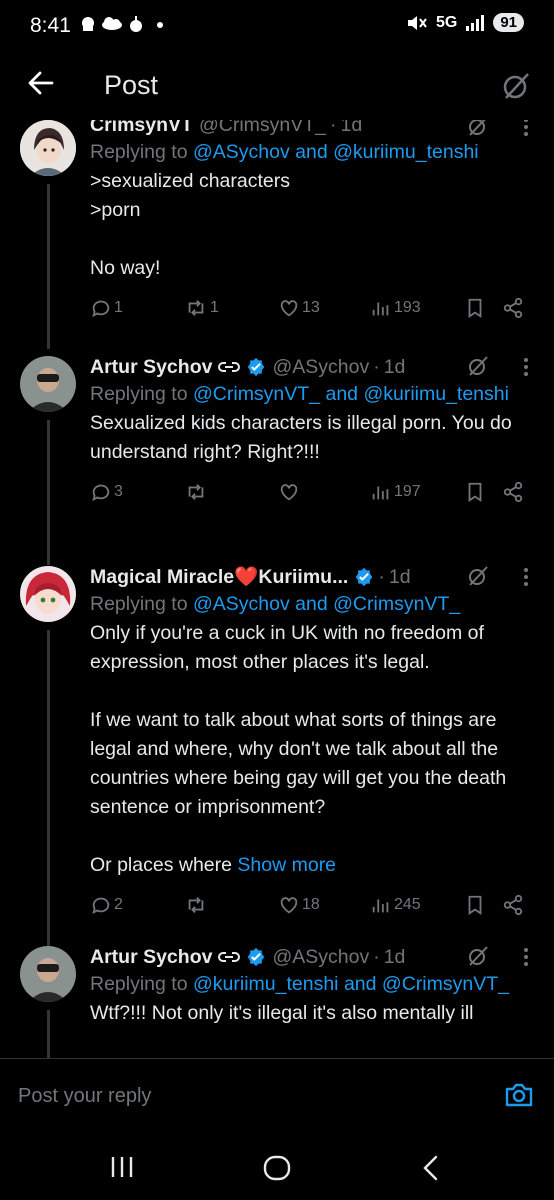 This screenshot has height=1200, width=554. What do you see at coordinates (289, 492) in the screenshot?
I see `like-button` at bounding box center [289, 492].